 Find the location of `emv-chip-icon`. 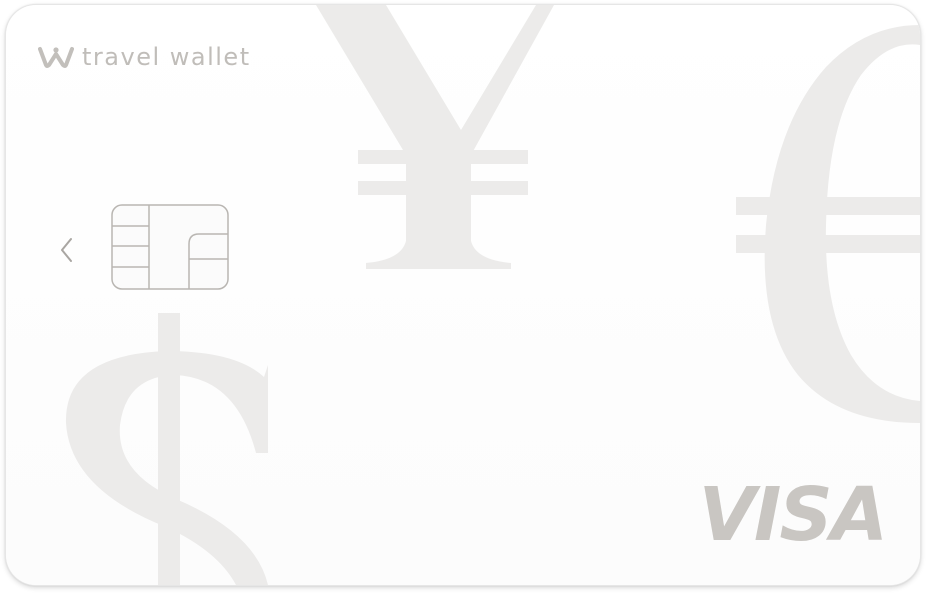

emv-chip-icon is located at coordinates (170, 247).